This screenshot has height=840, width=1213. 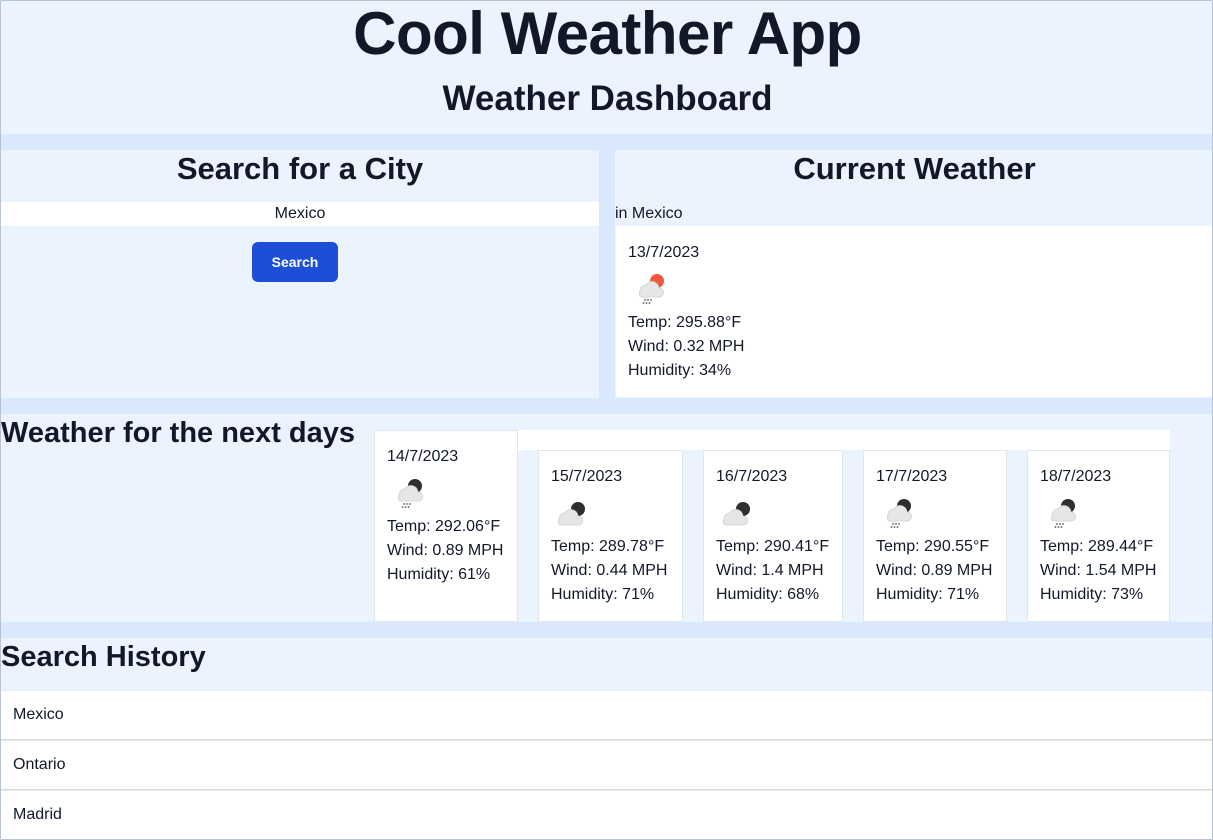 What do you see at coordinates (606, 715) in the screenshot?
I see `history-item: Mexico` at bounding box center [606, 715].